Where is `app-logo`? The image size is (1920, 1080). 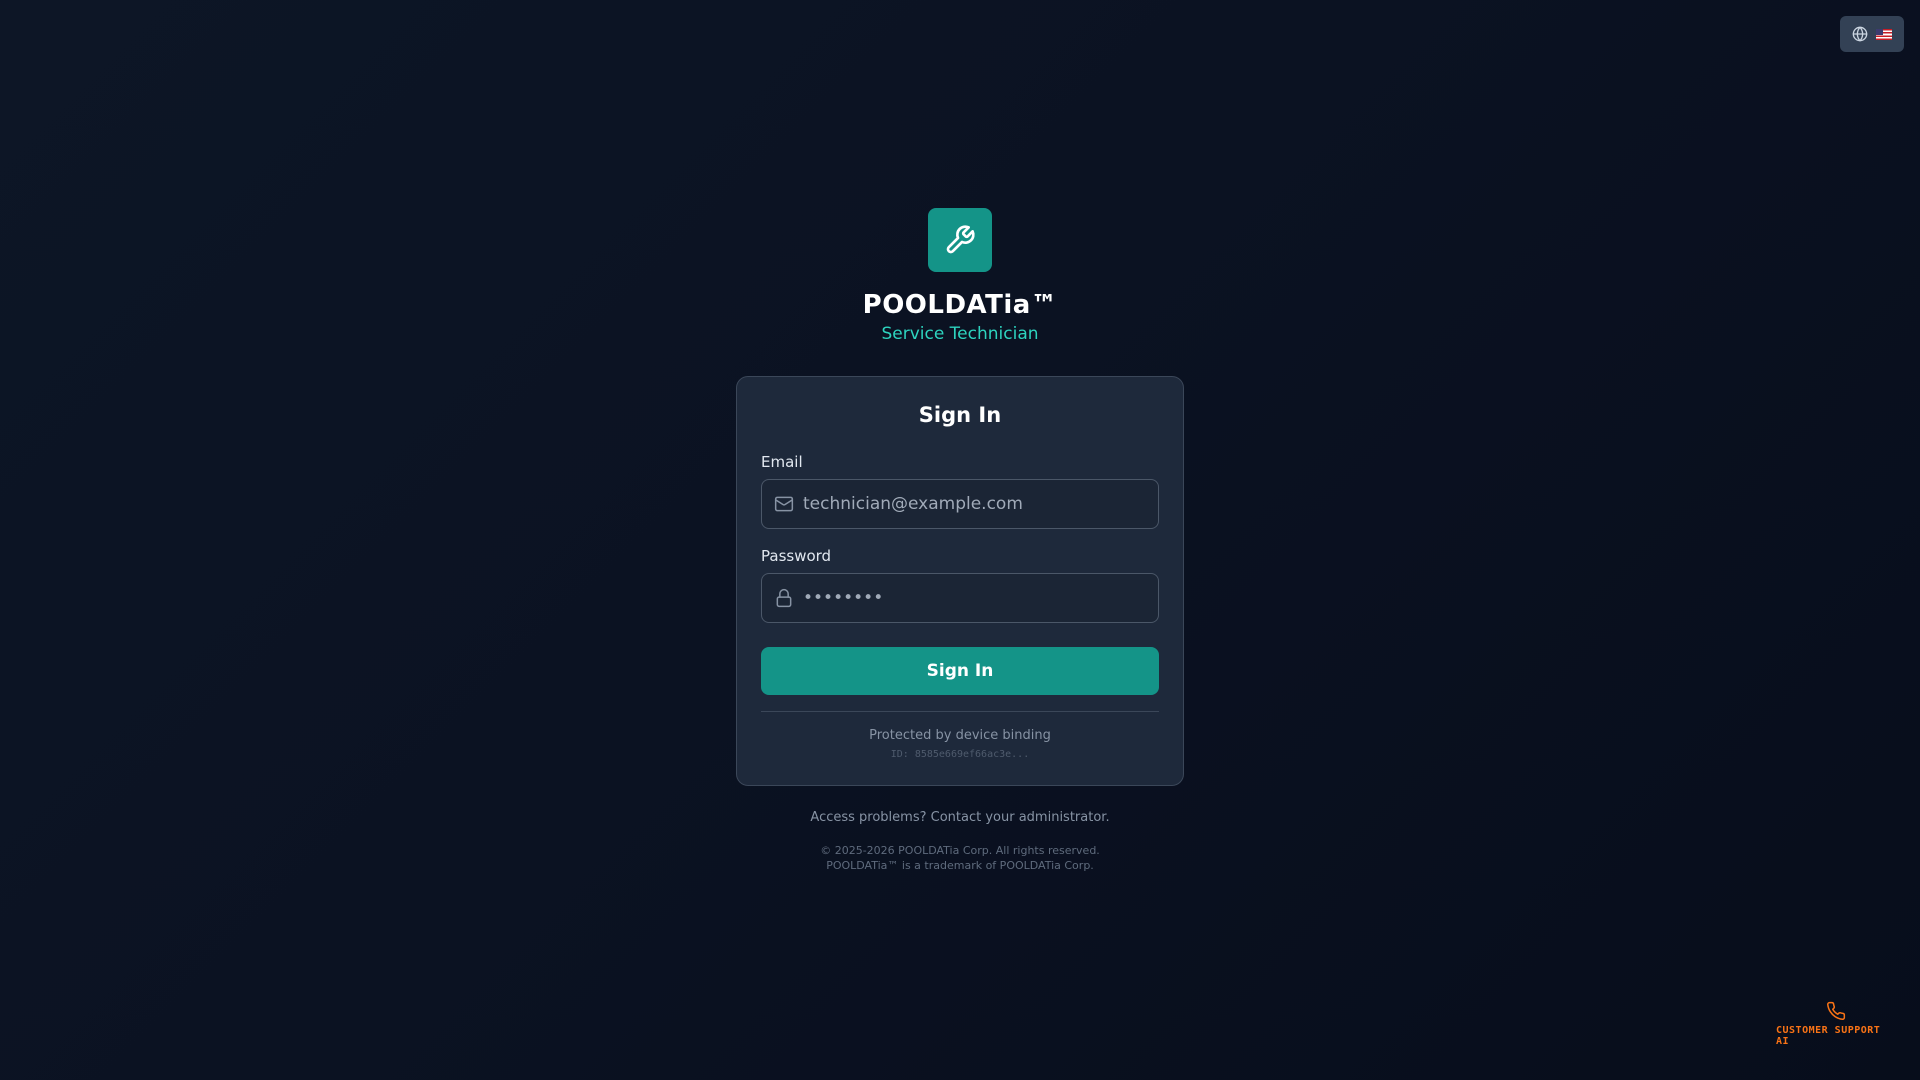 app-logo is located at coordinates (960, 240).